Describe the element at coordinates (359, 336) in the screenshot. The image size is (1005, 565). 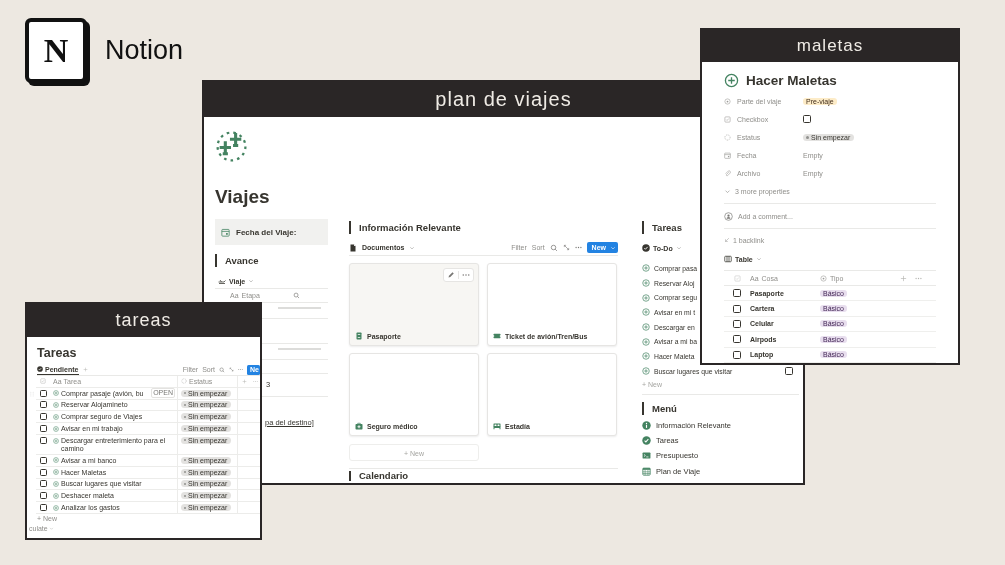
I see `passport-icon` at that location.